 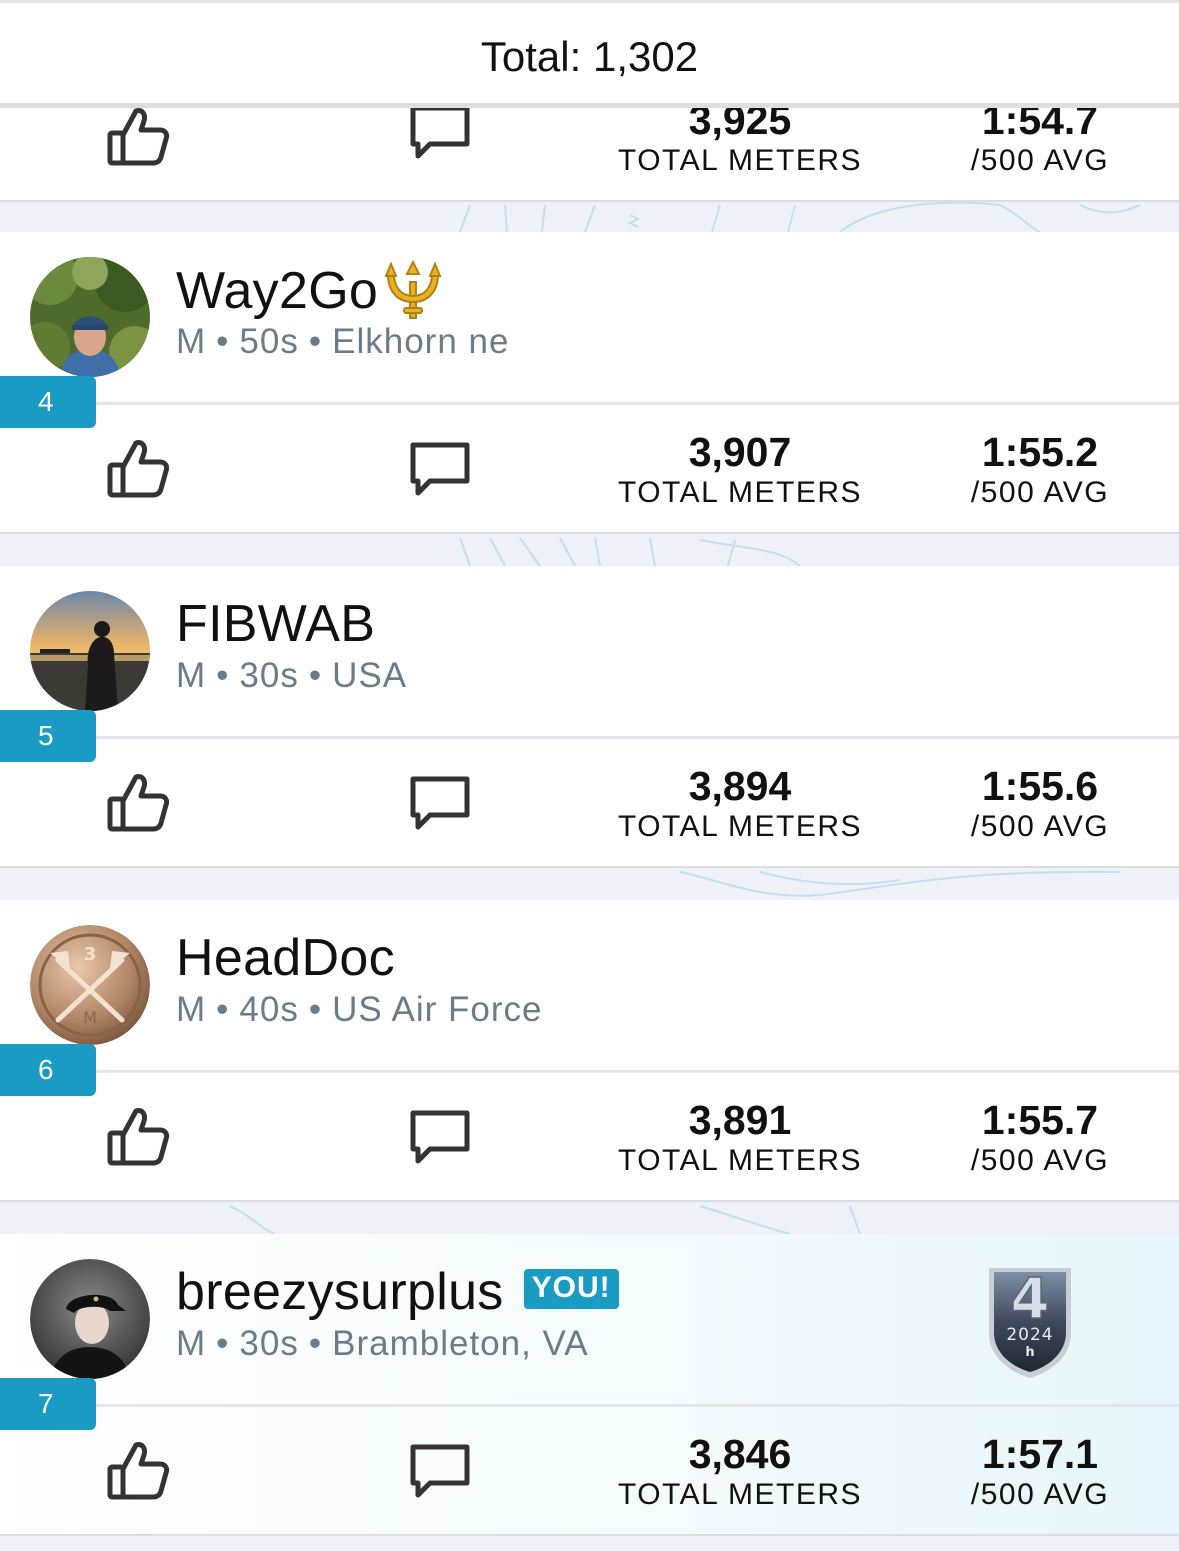 What do you see at coordinates (589, 1136) in the screenshot?
I see `stats-row: 3,891 TOTAL METERS 1:55.7 /500 AVG` at bounding box center [589, 1136].